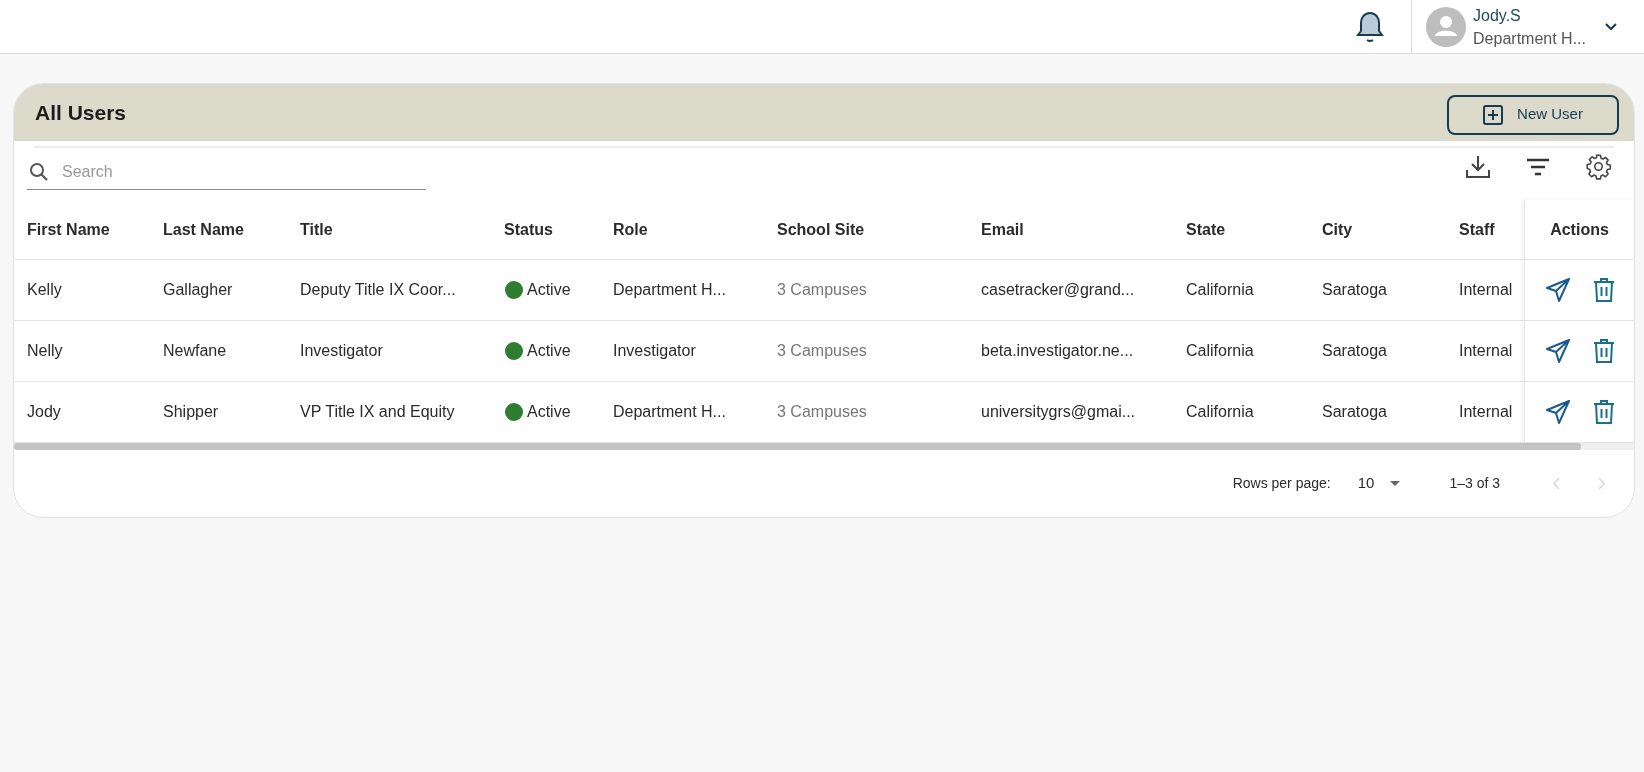 The width and height of the screenshot is (1644, 772). I want to click on card-title: All Users, so click(81, 112).